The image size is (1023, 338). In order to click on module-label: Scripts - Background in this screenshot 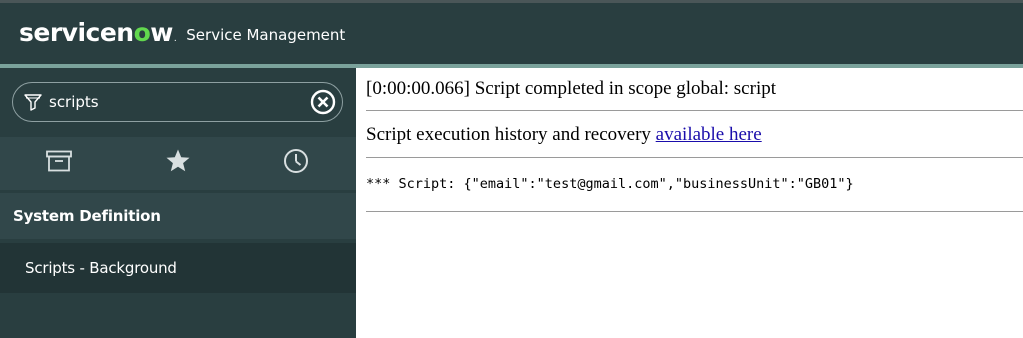, I will do `click(101, 268)`.